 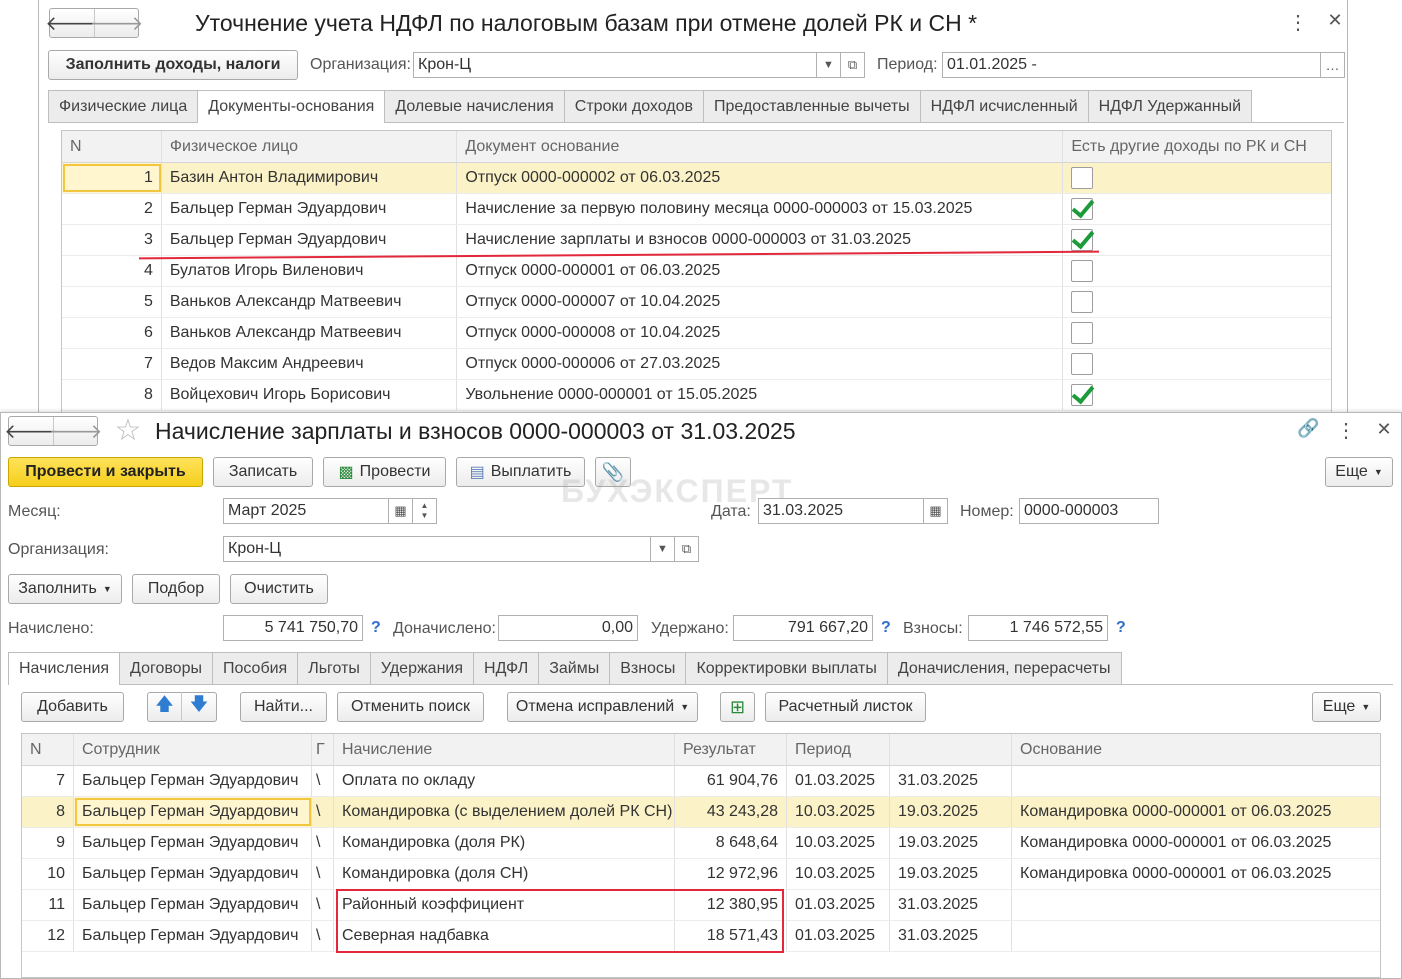 I want to click on save-button: Записать, so click(x=263, y=472).